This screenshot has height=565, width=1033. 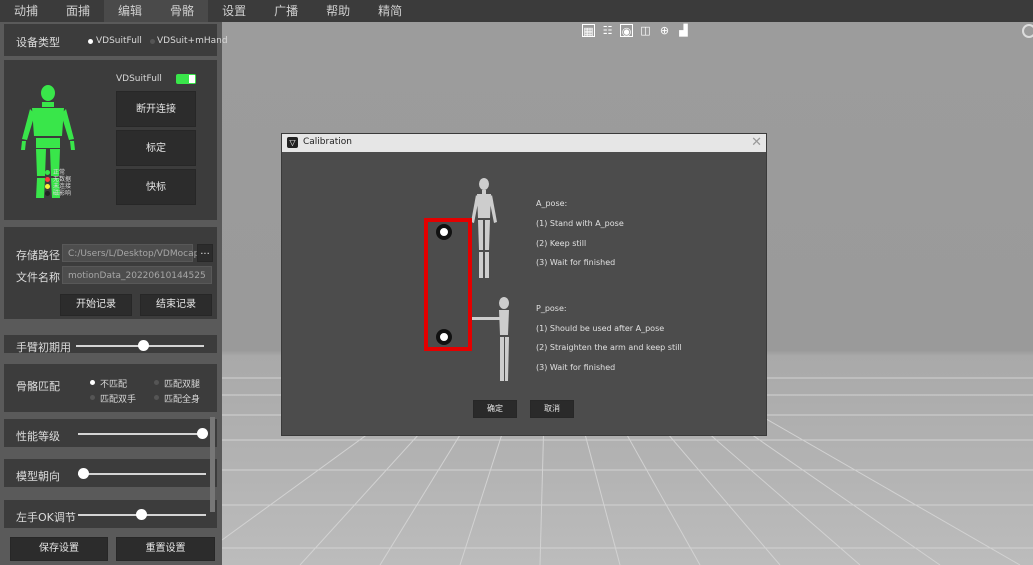 What do you see at coordinates (338, 11) in the screenshot?
I see `menu-help: 帮助` at bounding box center [338, 11].